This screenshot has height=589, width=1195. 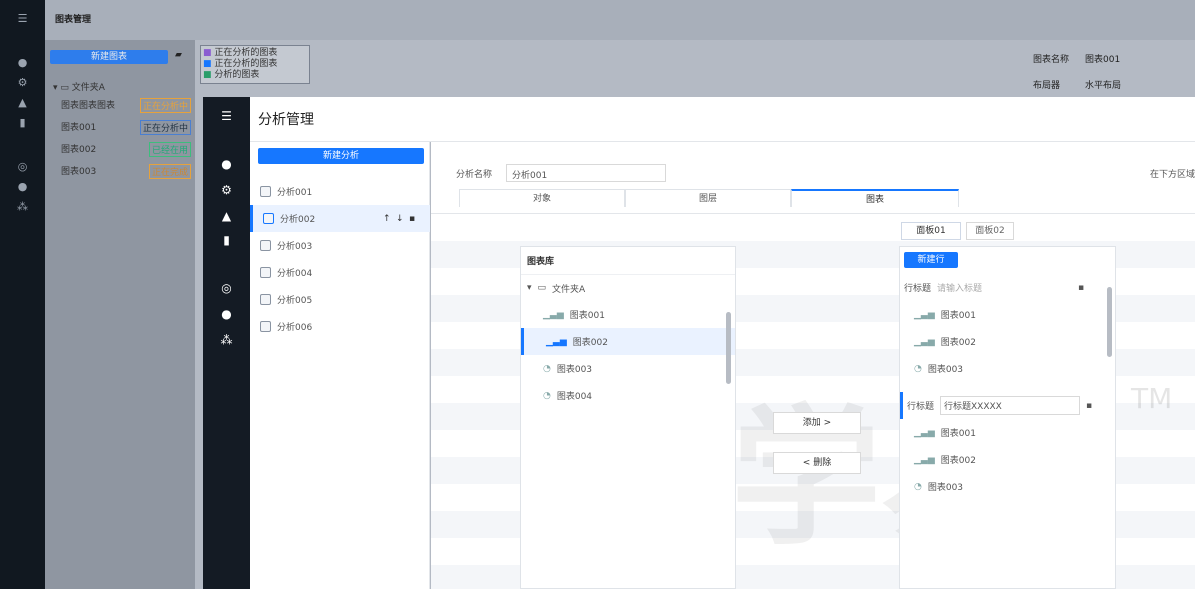 I want to click on library-folder-label: 文件夹A, so click(x=569, y=289).